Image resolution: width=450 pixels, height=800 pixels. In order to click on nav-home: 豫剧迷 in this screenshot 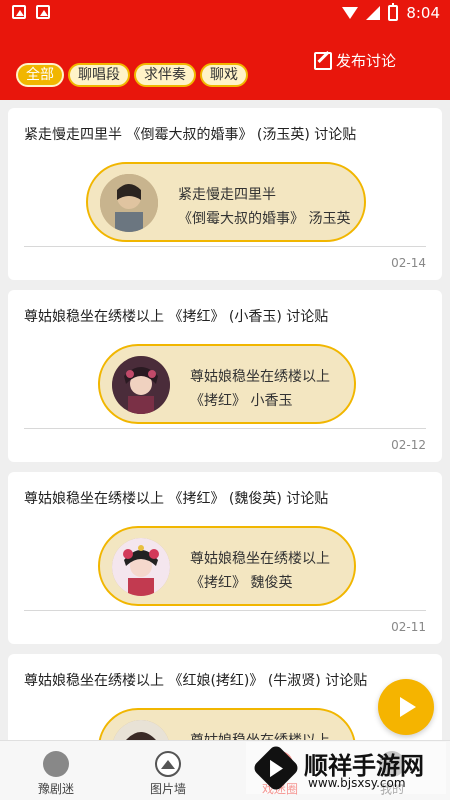, I will do `click(56, 770)`.